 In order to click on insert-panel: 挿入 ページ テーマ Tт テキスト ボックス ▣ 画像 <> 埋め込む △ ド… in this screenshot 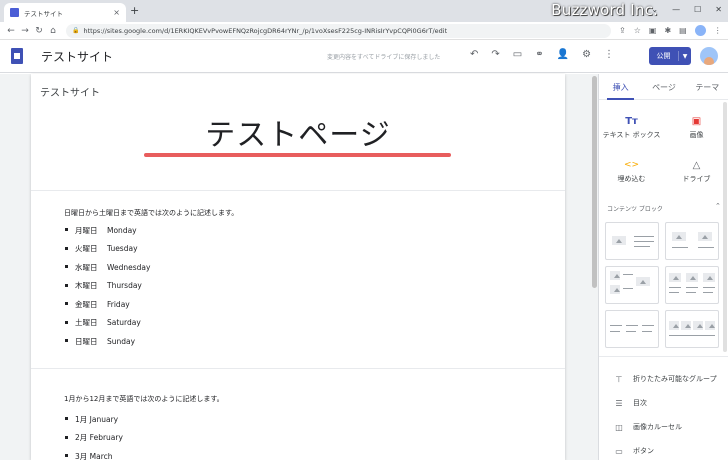, I will do `click(663, 267)`.